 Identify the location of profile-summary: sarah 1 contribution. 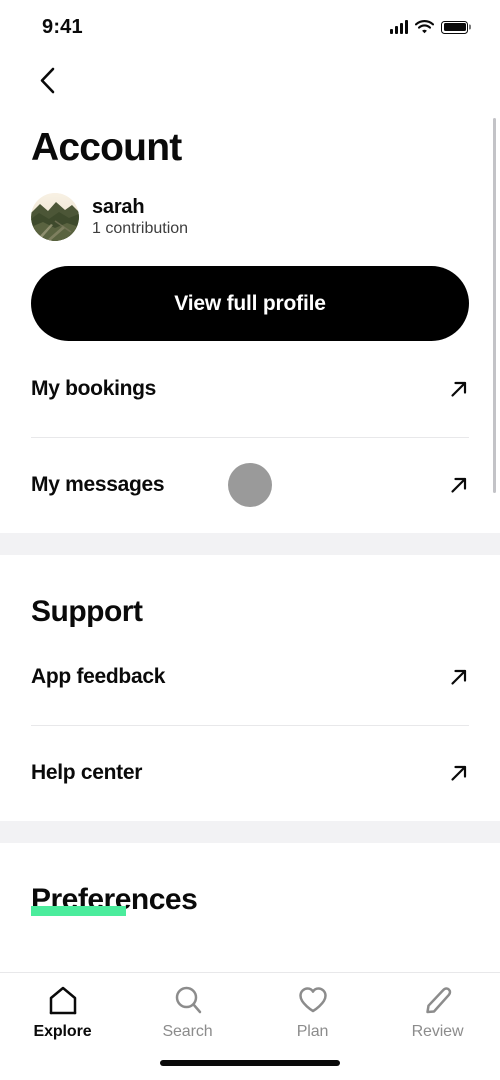
(250, 205).